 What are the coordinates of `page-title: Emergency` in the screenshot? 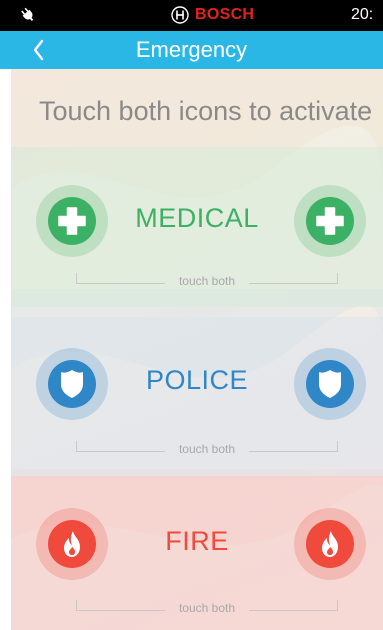 It's located at (191, 49).